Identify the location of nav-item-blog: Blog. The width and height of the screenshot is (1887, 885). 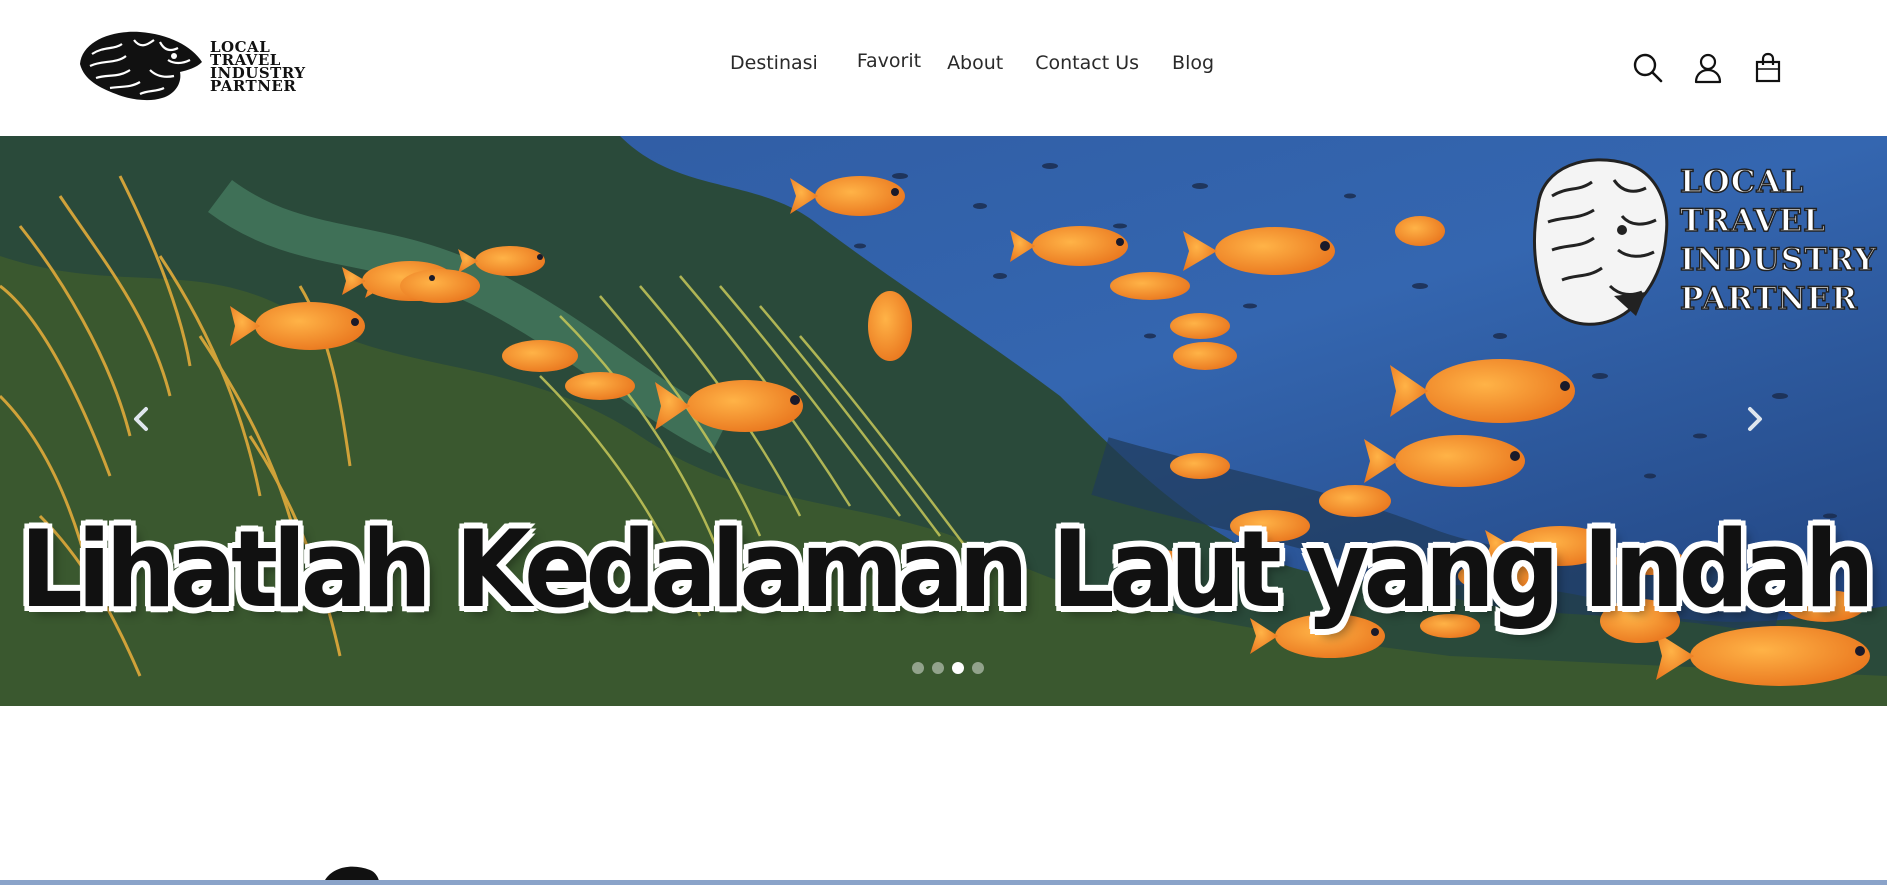
(1193, 63).